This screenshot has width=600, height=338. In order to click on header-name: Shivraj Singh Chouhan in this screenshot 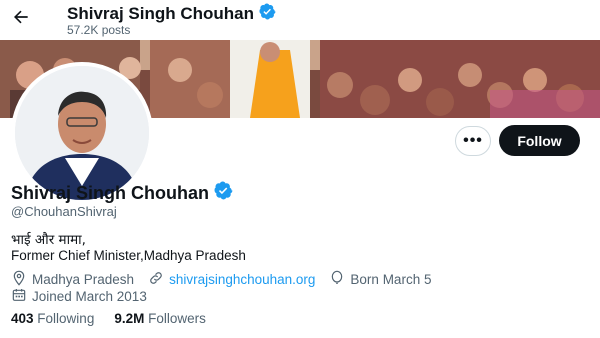, I will do `click(161, 13)`.